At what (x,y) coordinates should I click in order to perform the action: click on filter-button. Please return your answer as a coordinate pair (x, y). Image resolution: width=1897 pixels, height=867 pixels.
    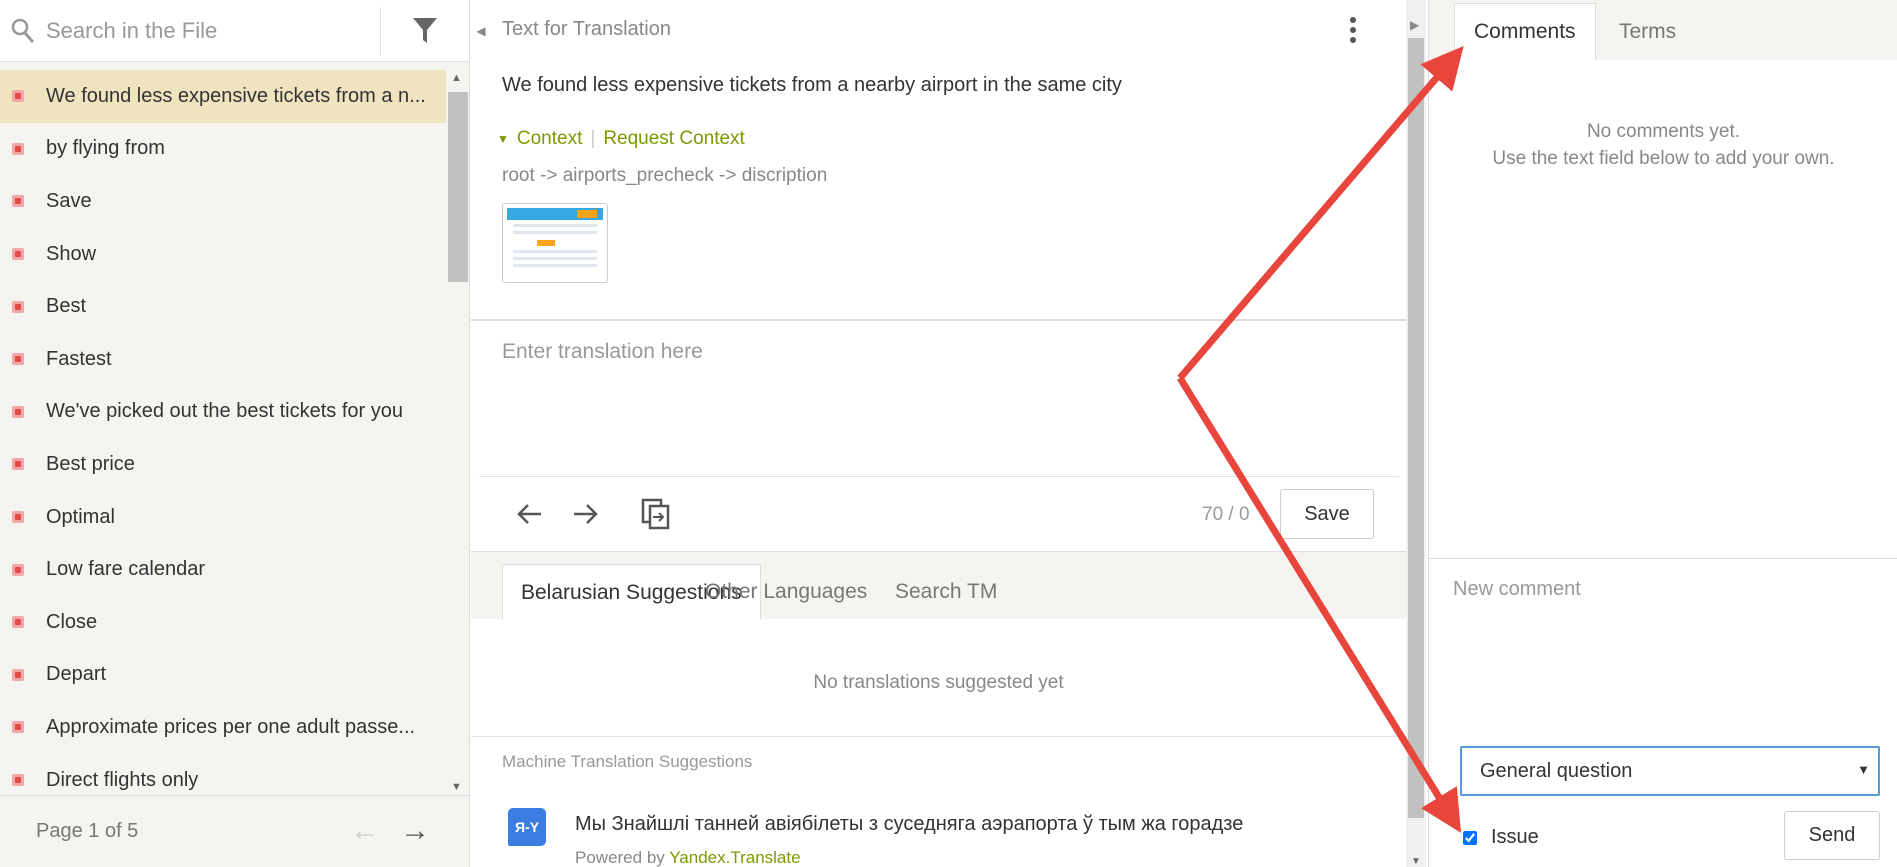
    Looking at the image, I should click on (425, 31).